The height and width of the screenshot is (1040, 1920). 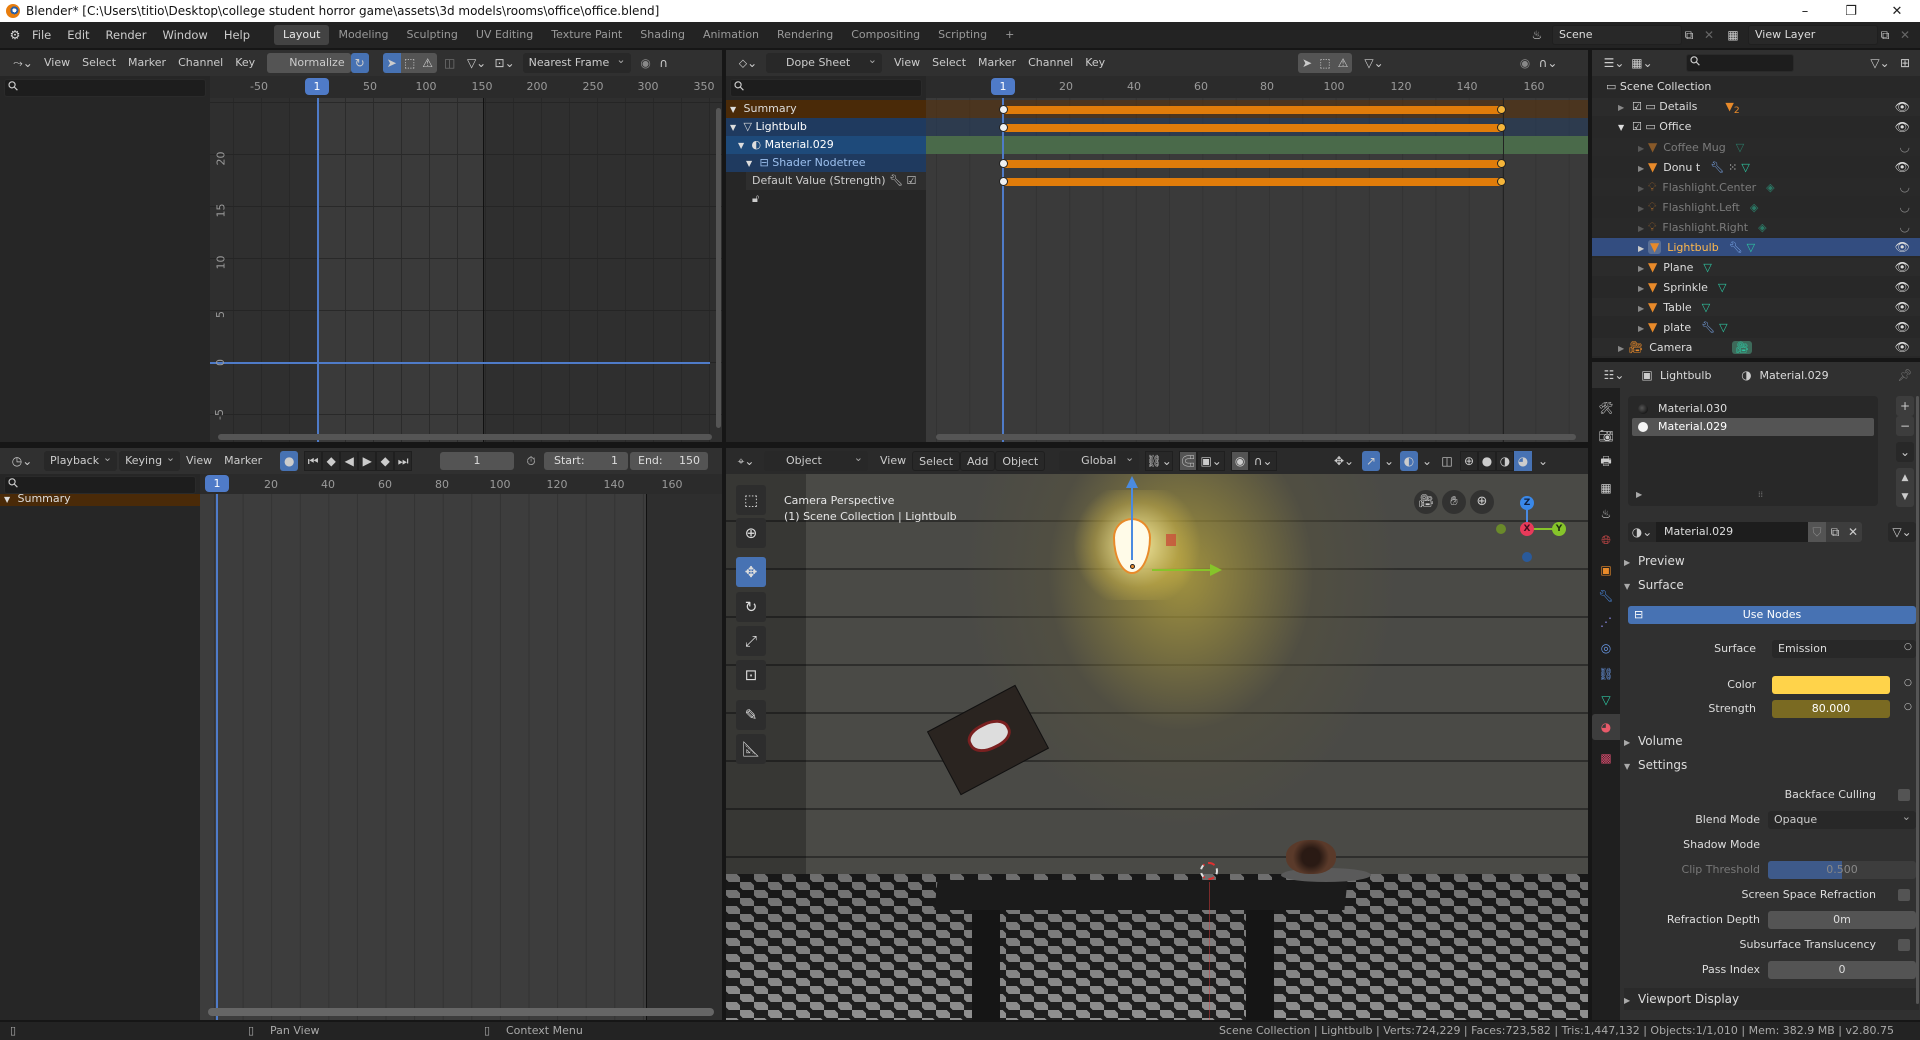 What do you see at coordinates (1904, 895) in the screenshot?
I see `ssr-checkbox` at bounding box center [1904, 895].